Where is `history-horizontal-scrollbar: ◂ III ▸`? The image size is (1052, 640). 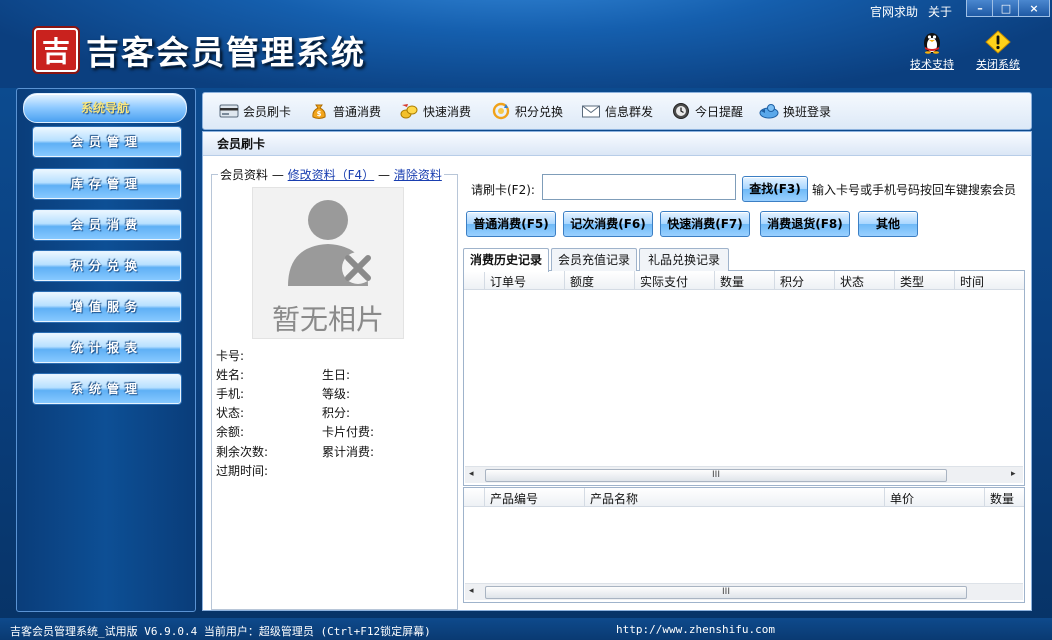 history-horizontal-scrollbar: ◂ III ▸ is located at coordinates (744, 474).